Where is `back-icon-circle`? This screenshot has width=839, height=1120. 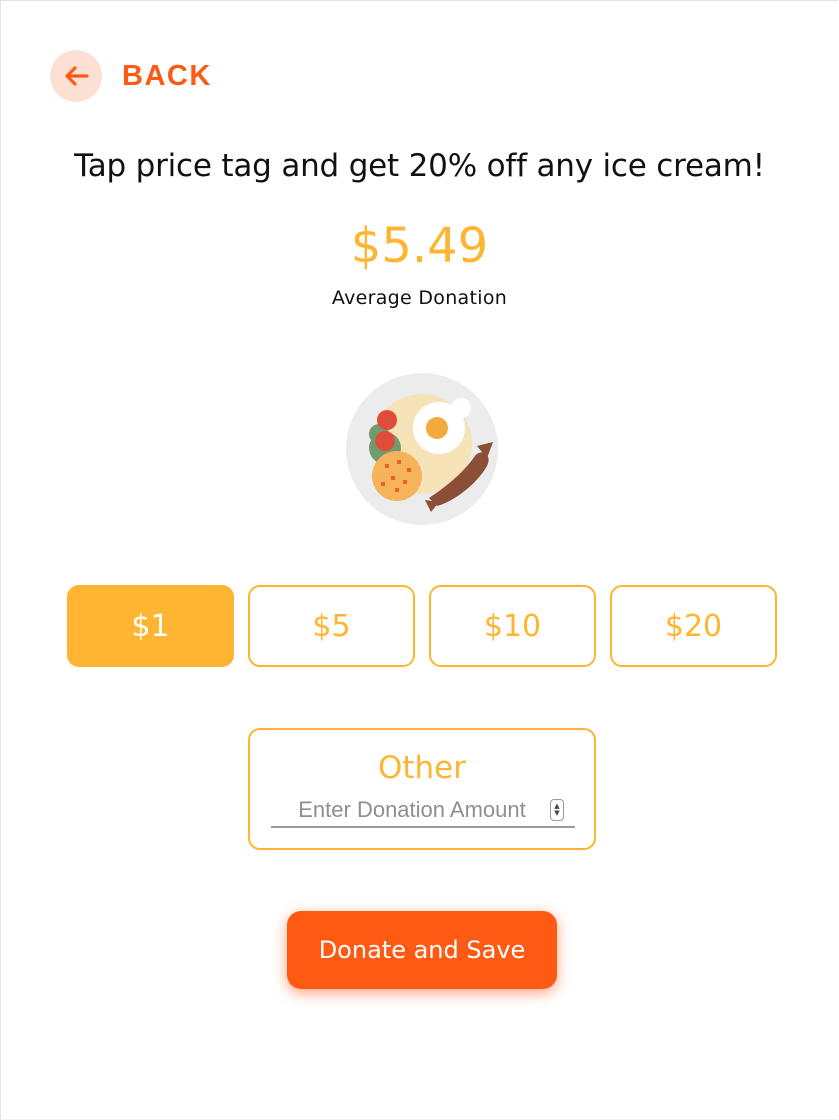 back-icon-circle is located at coordinates (76, 76).